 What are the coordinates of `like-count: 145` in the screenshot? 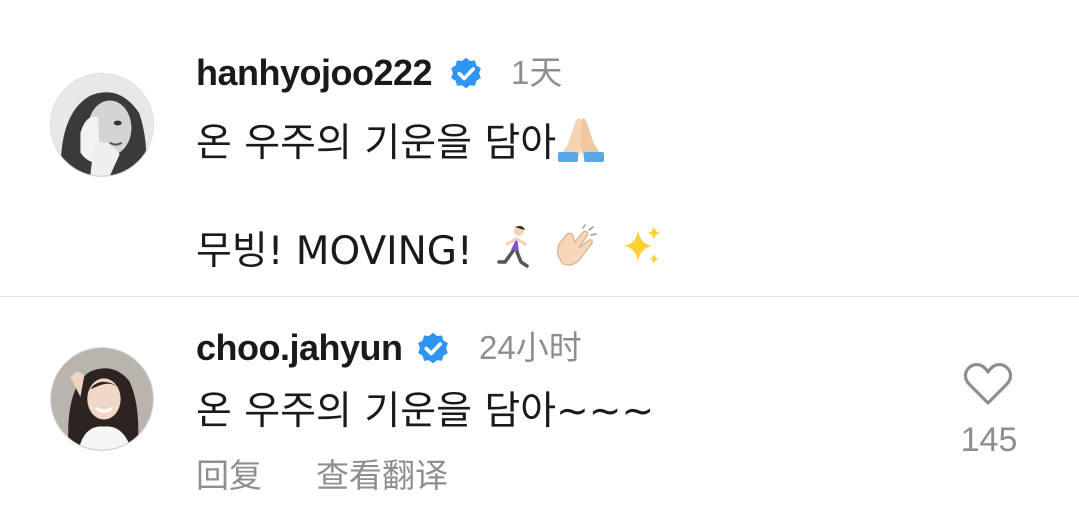 It's located at (989, 440).